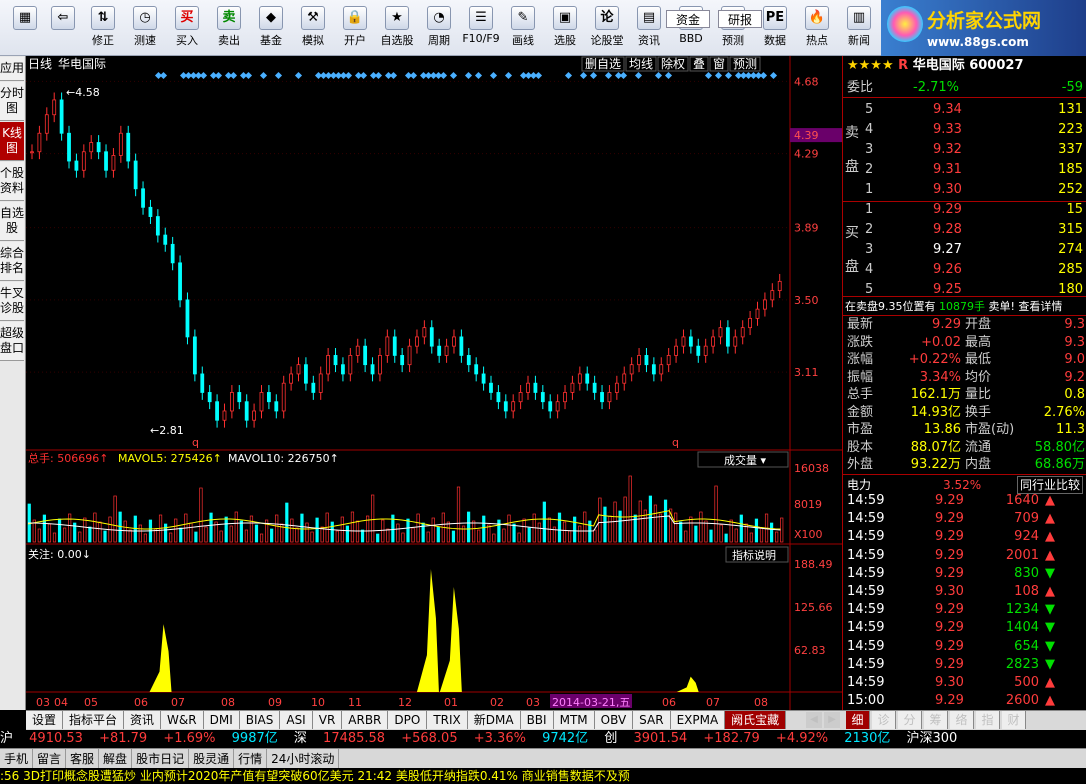 This screenshot has height=784, width=1086. What do you see at coordinates (12, 181) in the screenshot?
I see `left-tab-3: 个股资料` at bounding box center [12, 181].